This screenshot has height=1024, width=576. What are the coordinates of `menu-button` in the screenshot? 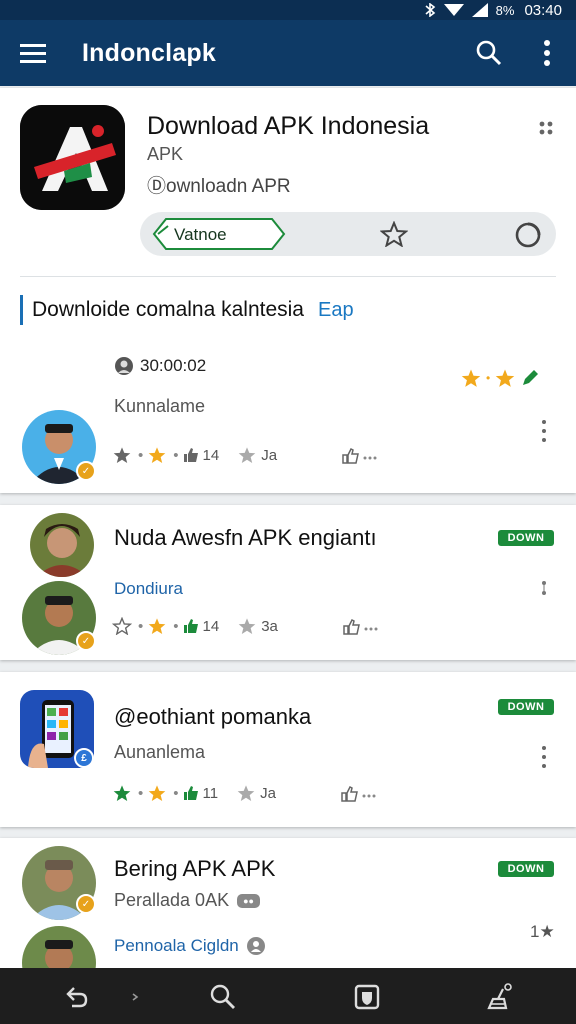 It's located at (33, 53).